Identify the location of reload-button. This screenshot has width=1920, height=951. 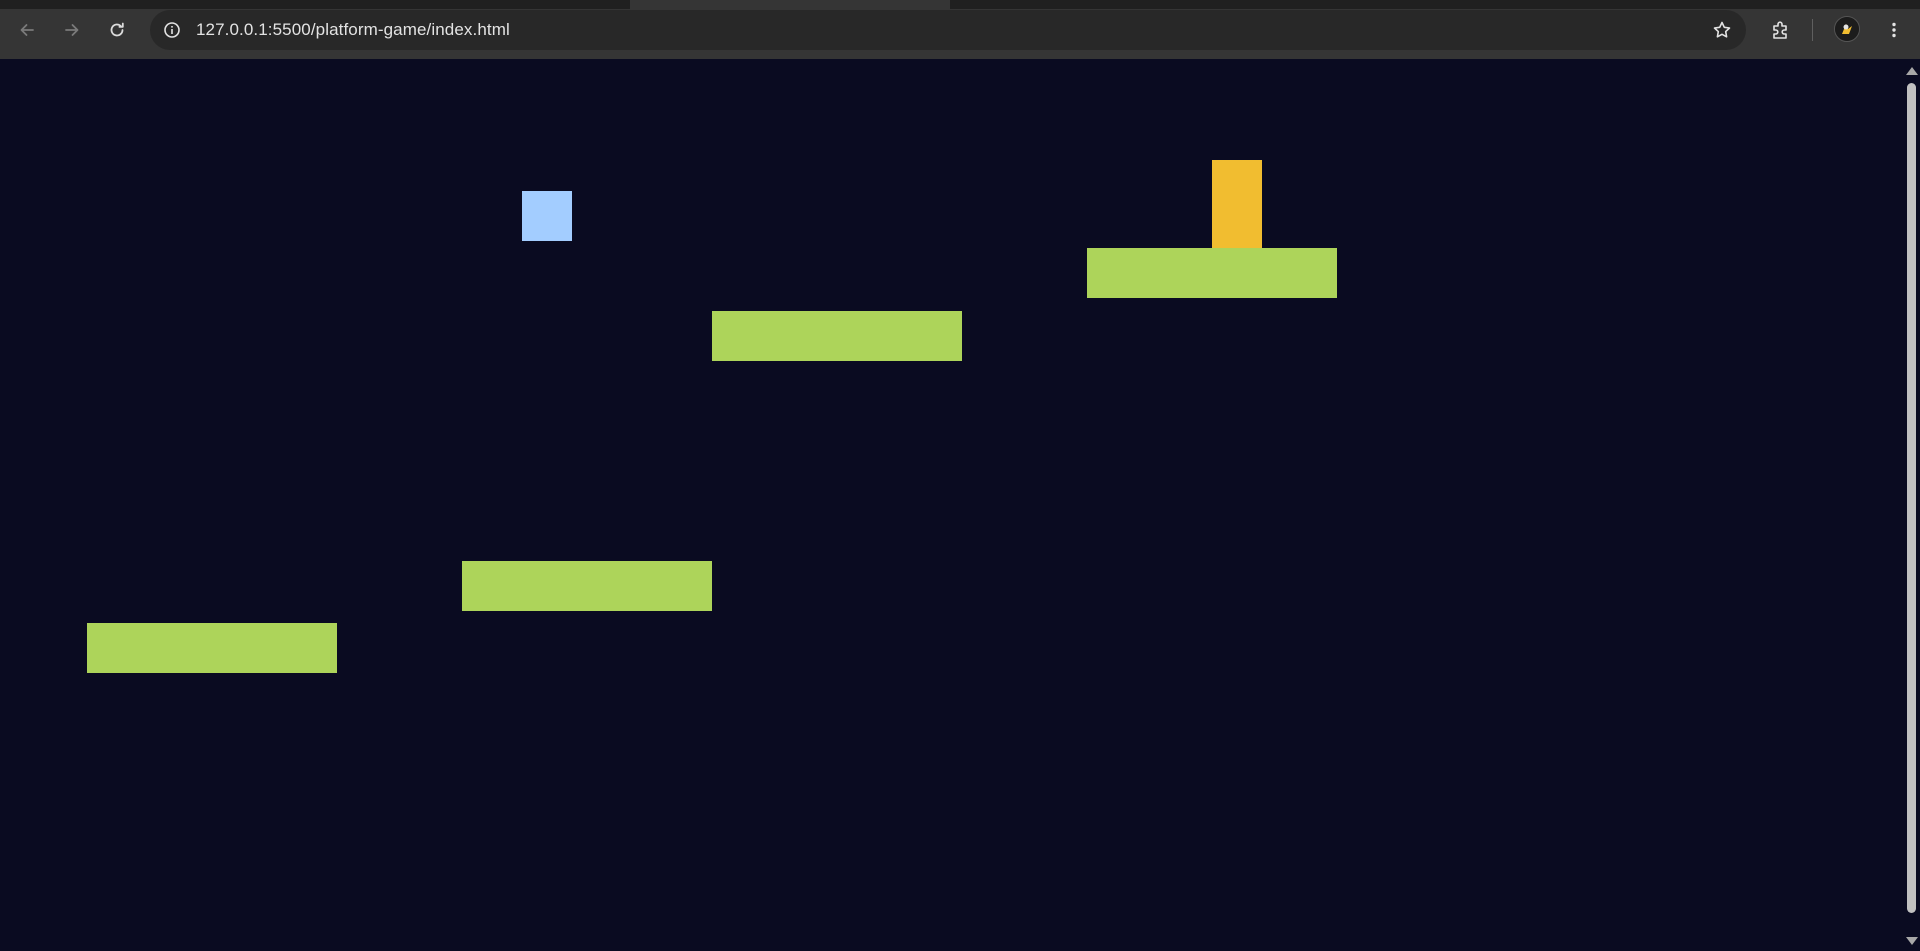
(117, 30).